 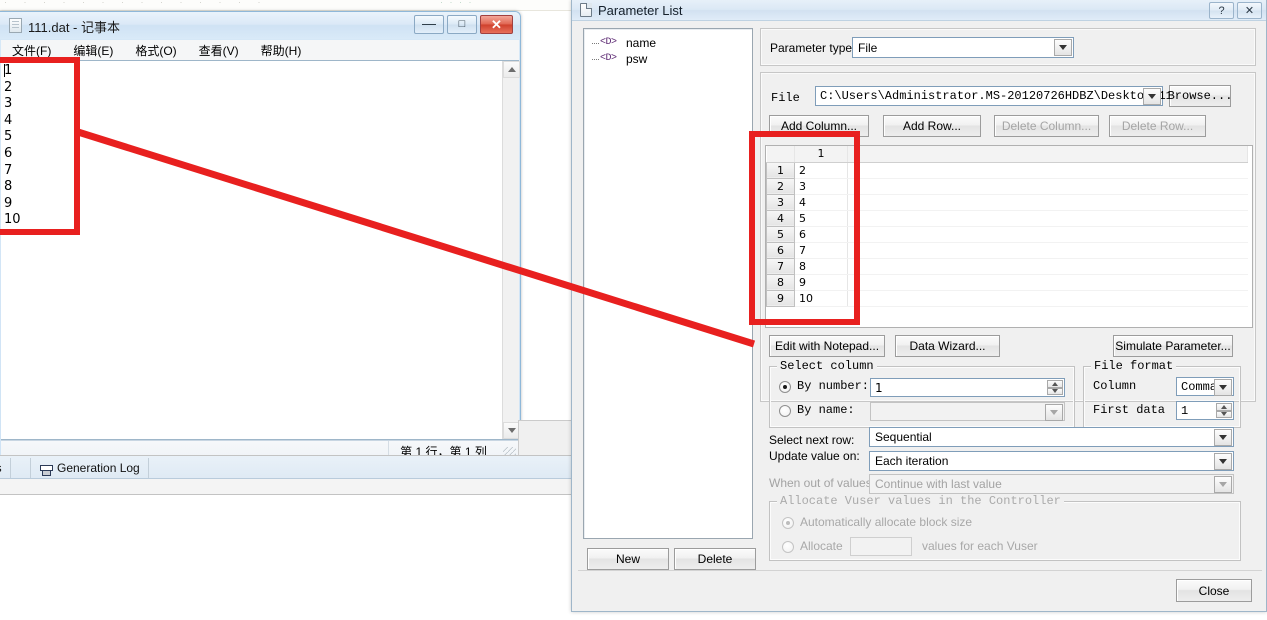 What do you see at coordinates (821, 282) in the screenshot?
I see `grid-cell: 9` at bounding box center [821, 282].